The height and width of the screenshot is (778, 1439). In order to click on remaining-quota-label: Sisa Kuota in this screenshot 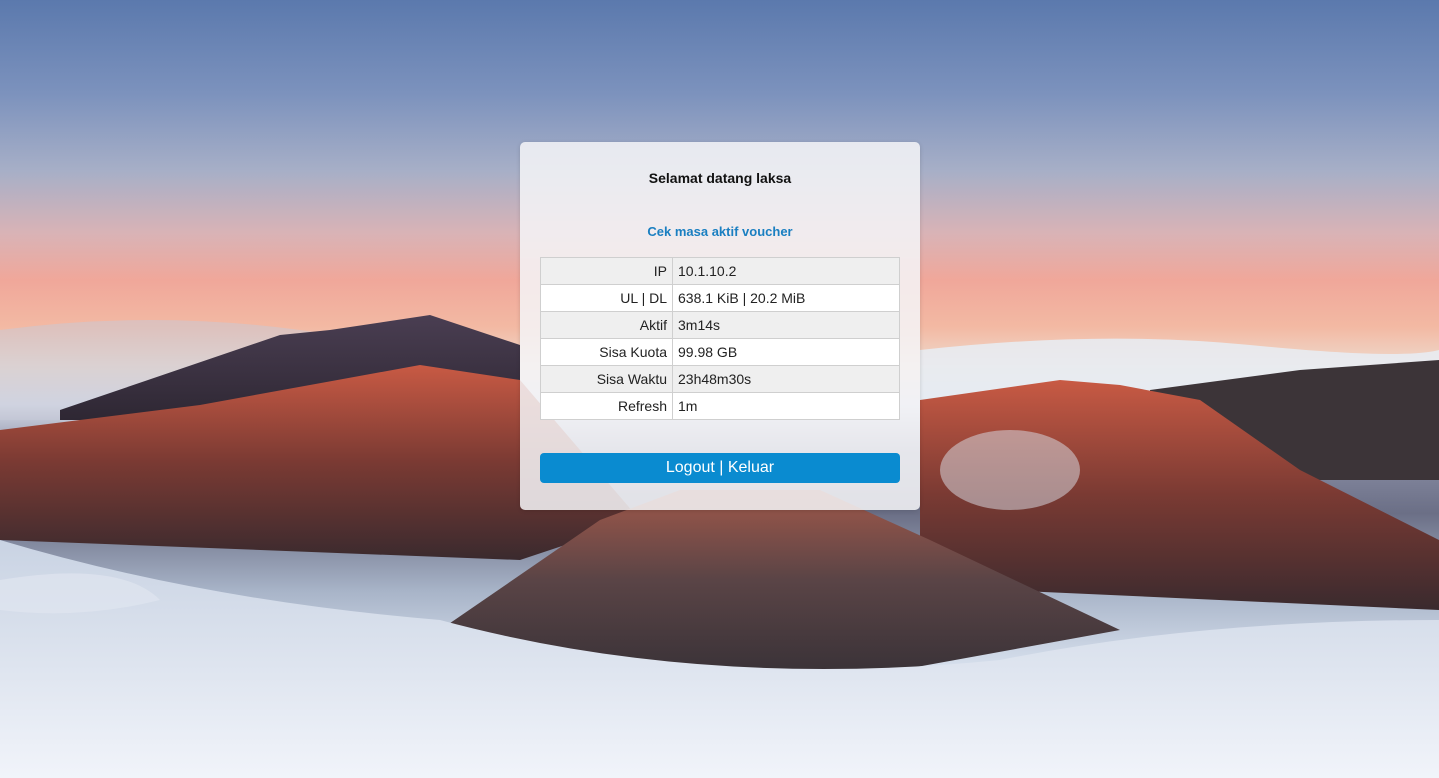, I will do `click(606, 352)`.